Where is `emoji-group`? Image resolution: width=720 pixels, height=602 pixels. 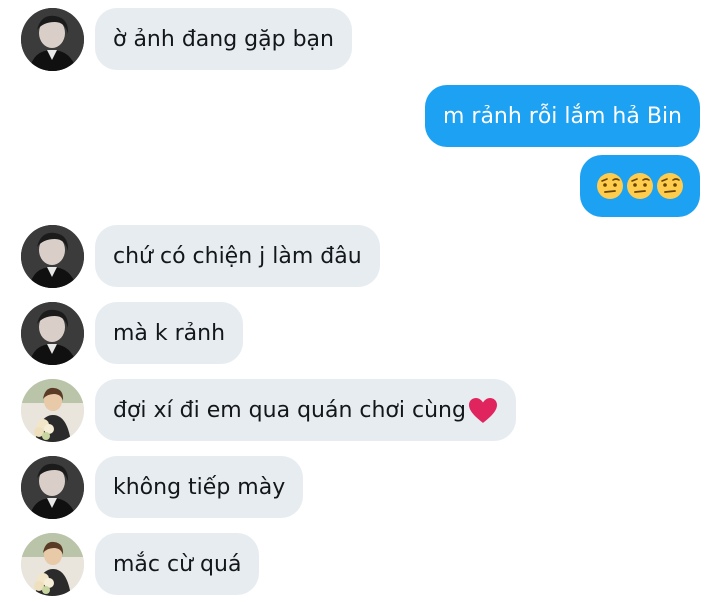
emoji-group is located at coordinates (640, 186).